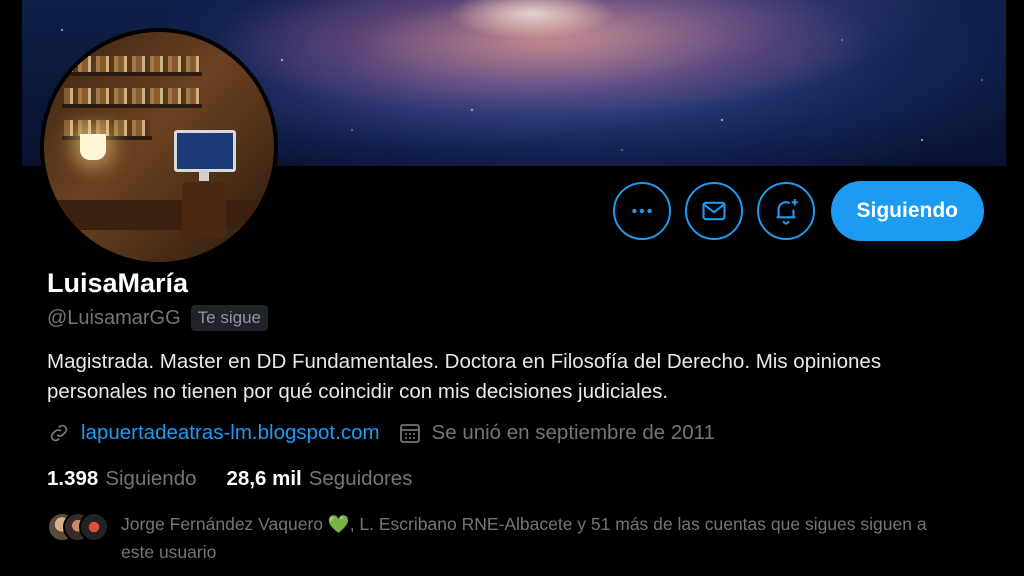 This screenshot has width=1024, height=576. Describe the element at coordinates (159, 215) in the screenshot. I see `avatar-desk` at that location.